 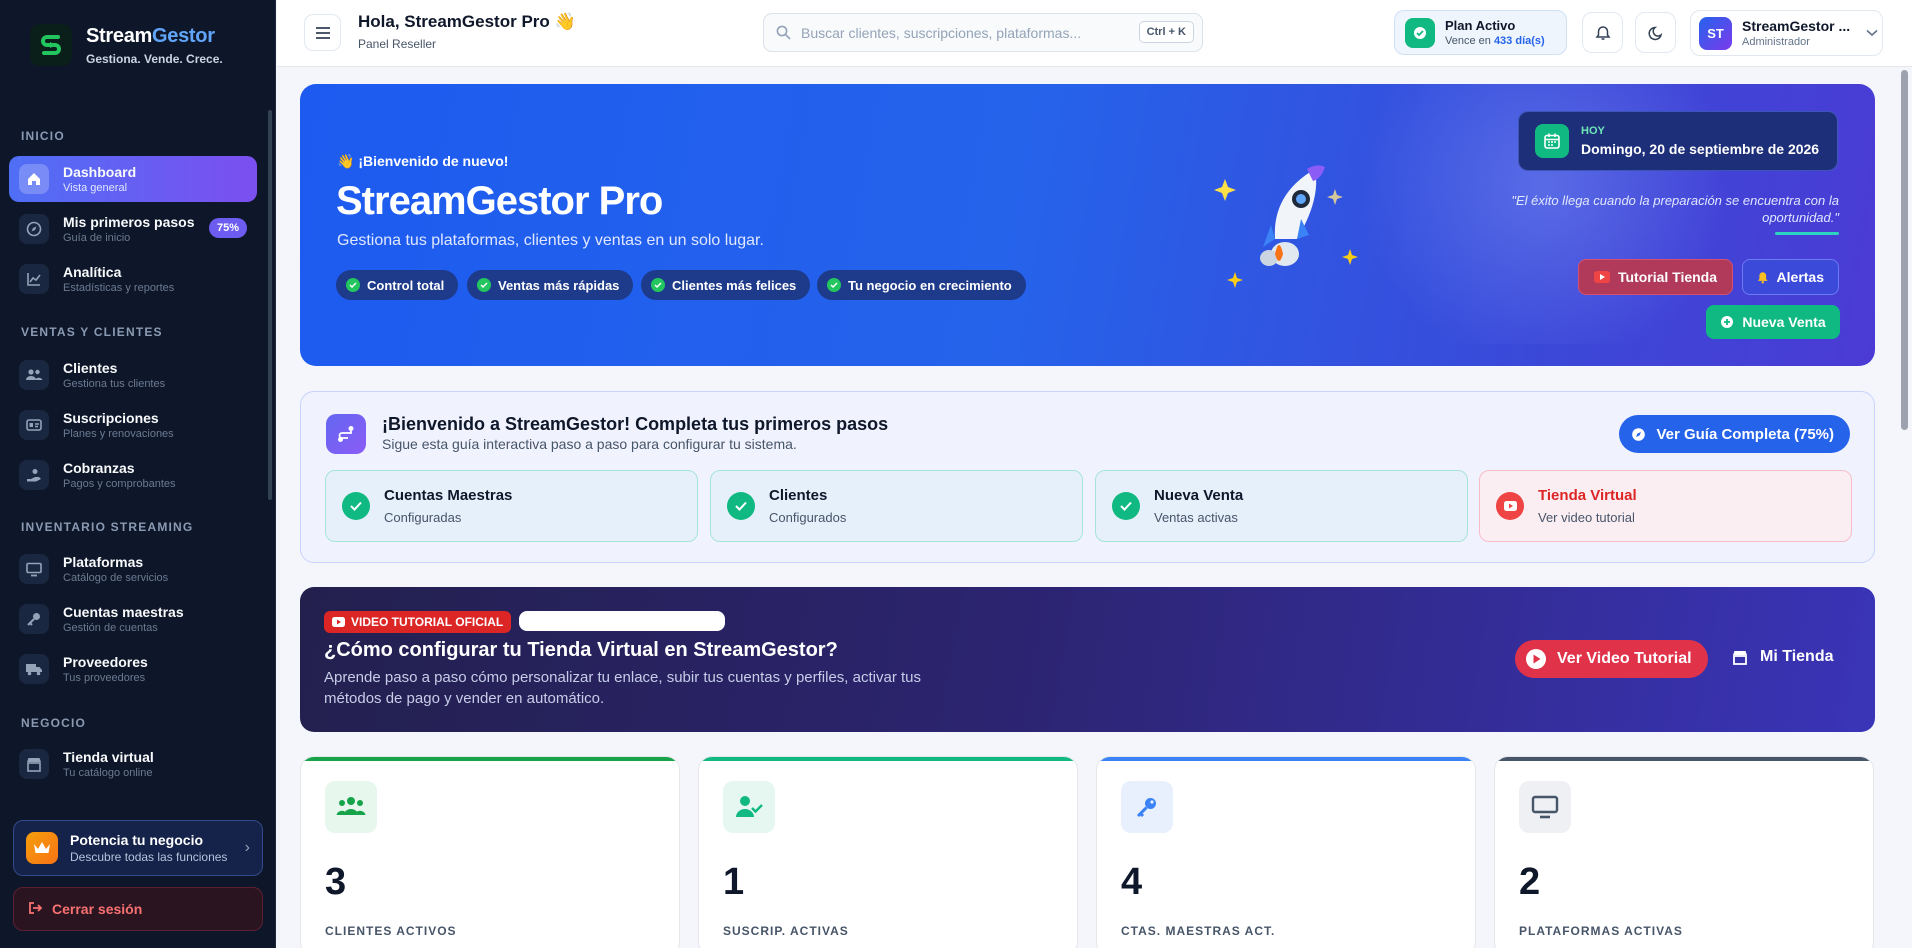 I want to click on promo-subtitle: Descubre todas las funciones, so click(x=149, y=857).